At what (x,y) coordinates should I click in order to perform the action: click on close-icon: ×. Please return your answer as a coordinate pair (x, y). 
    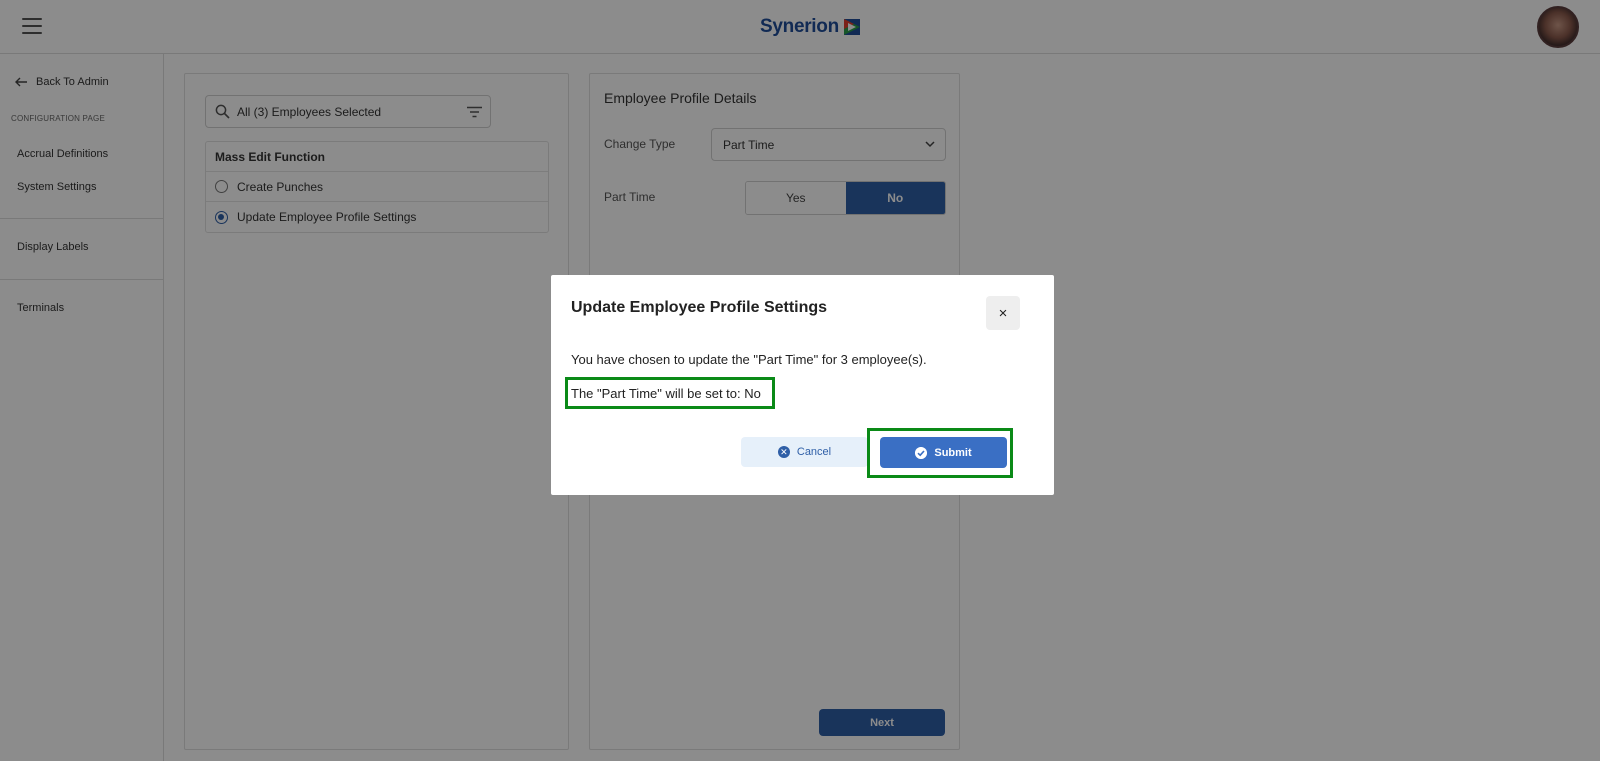
    Looking at the image, I should click on (1003, 313).